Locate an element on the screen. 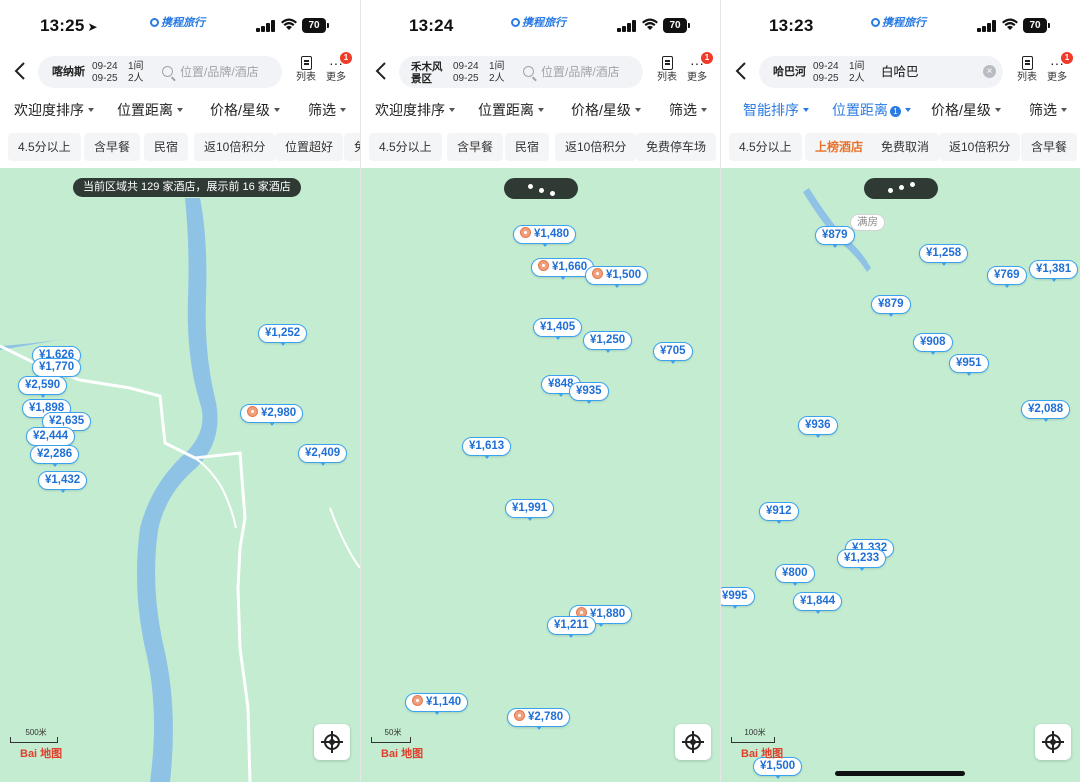 This screenshot has height=782, width=1080. search-bar: 哈巴河 09-24 09-25 1间 2人 白哈巴 × is located at coordinates (881, 72).